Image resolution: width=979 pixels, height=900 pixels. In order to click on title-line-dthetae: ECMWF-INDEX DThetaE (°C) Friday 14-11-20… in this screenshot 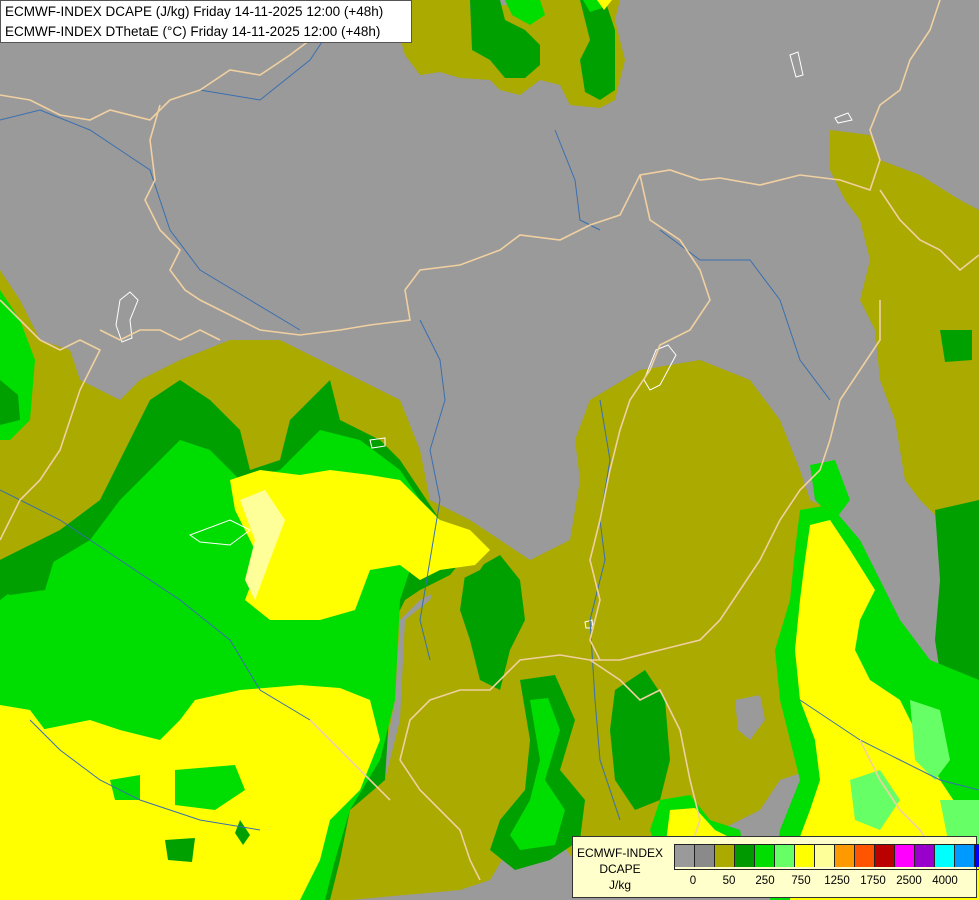, I will do `click(193, 31)`.